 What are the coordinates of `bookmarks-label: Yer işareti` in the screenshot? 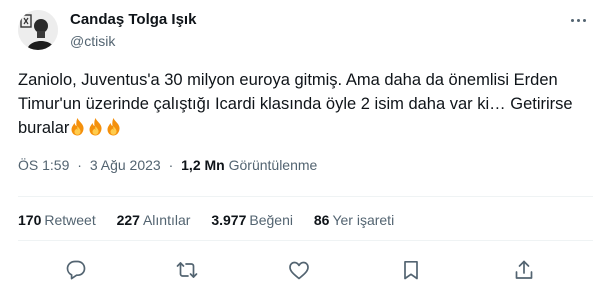 It's located at (363, 220).